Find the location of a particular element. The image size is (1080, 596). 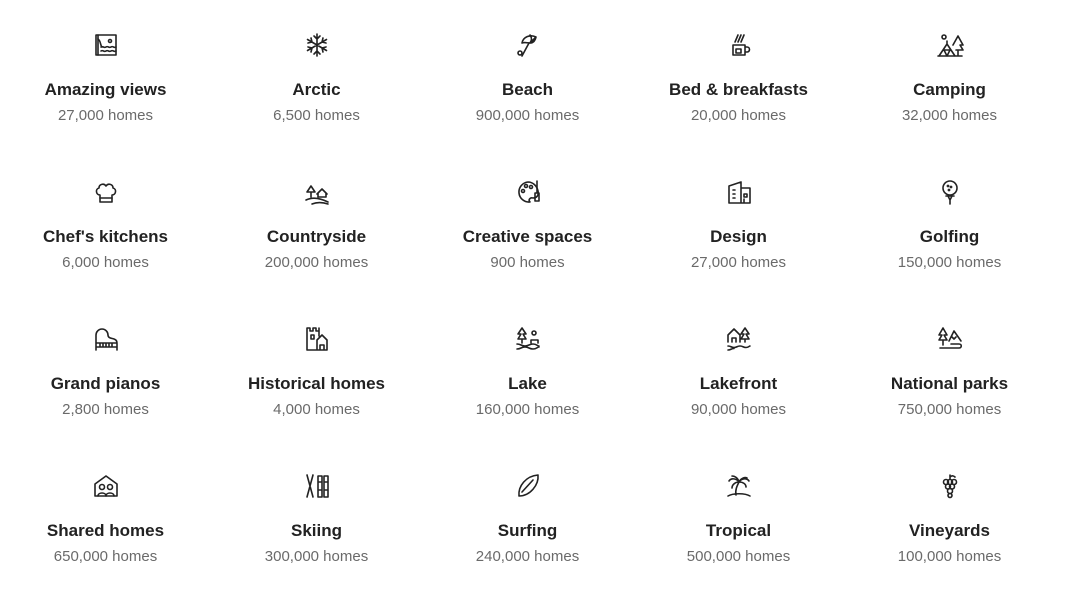

category-vineyards: Vineyards 100,000 homes is located at coordinates (949, 514).